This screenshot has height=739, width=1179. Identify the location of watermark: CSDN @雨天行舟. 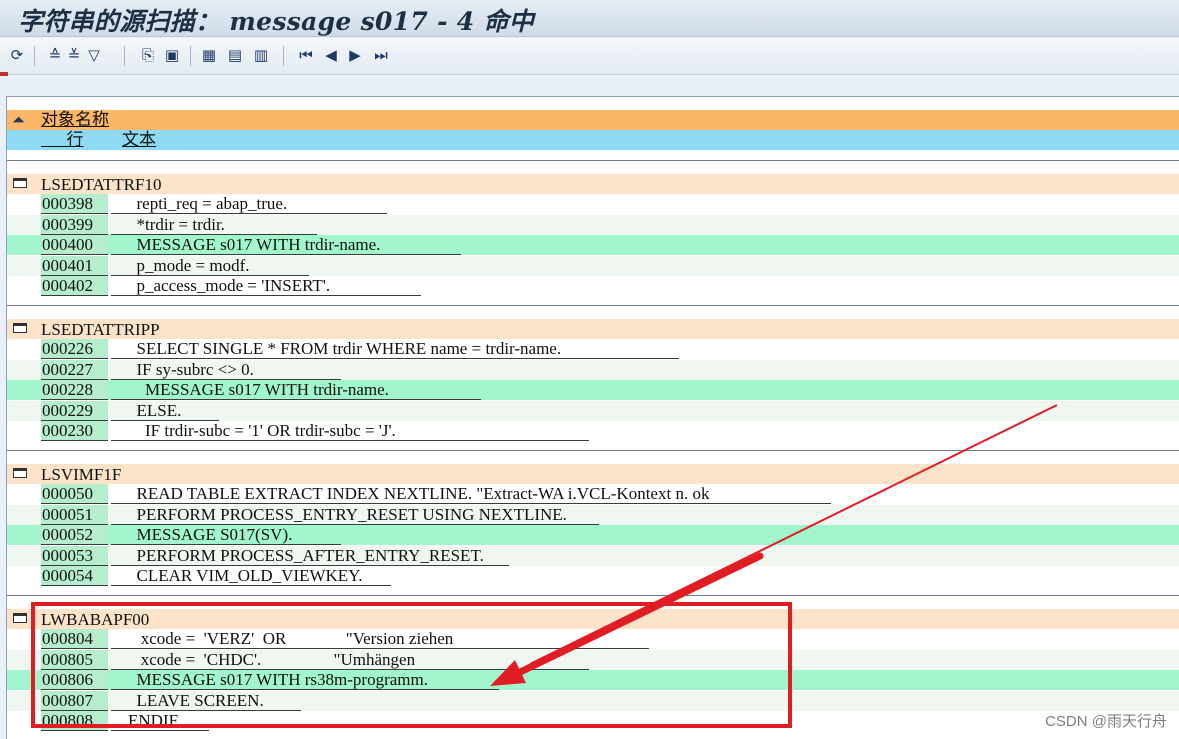
(1106, 721).